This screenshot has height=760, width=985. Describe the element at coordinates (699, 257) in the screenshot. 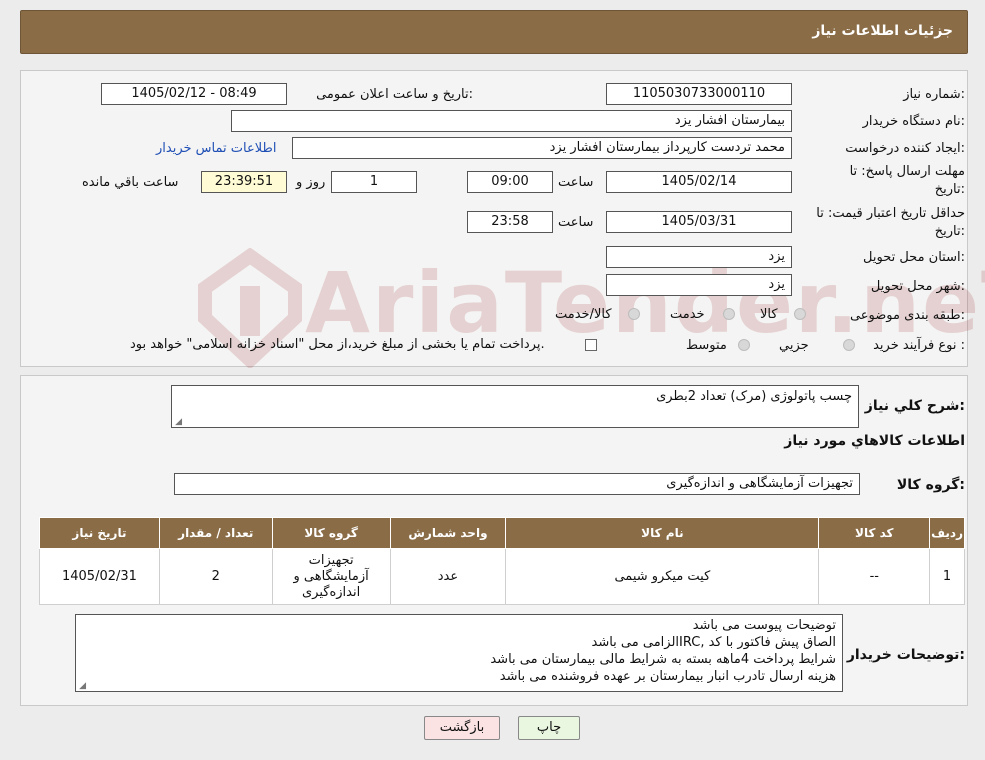

I see `province-field: یزد` at that location.